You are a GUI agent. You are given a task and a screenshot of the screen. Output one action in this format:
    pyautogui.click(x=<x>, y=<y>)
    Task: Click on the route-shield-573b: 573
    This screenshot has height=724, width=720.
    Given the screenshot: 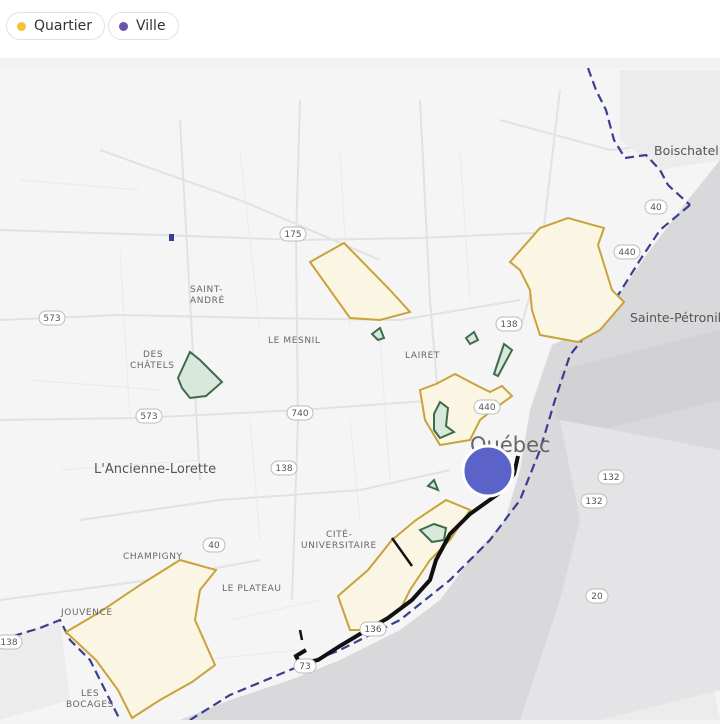 What is the action you would take?
    pyautogui.click(x=149, y=416)
    